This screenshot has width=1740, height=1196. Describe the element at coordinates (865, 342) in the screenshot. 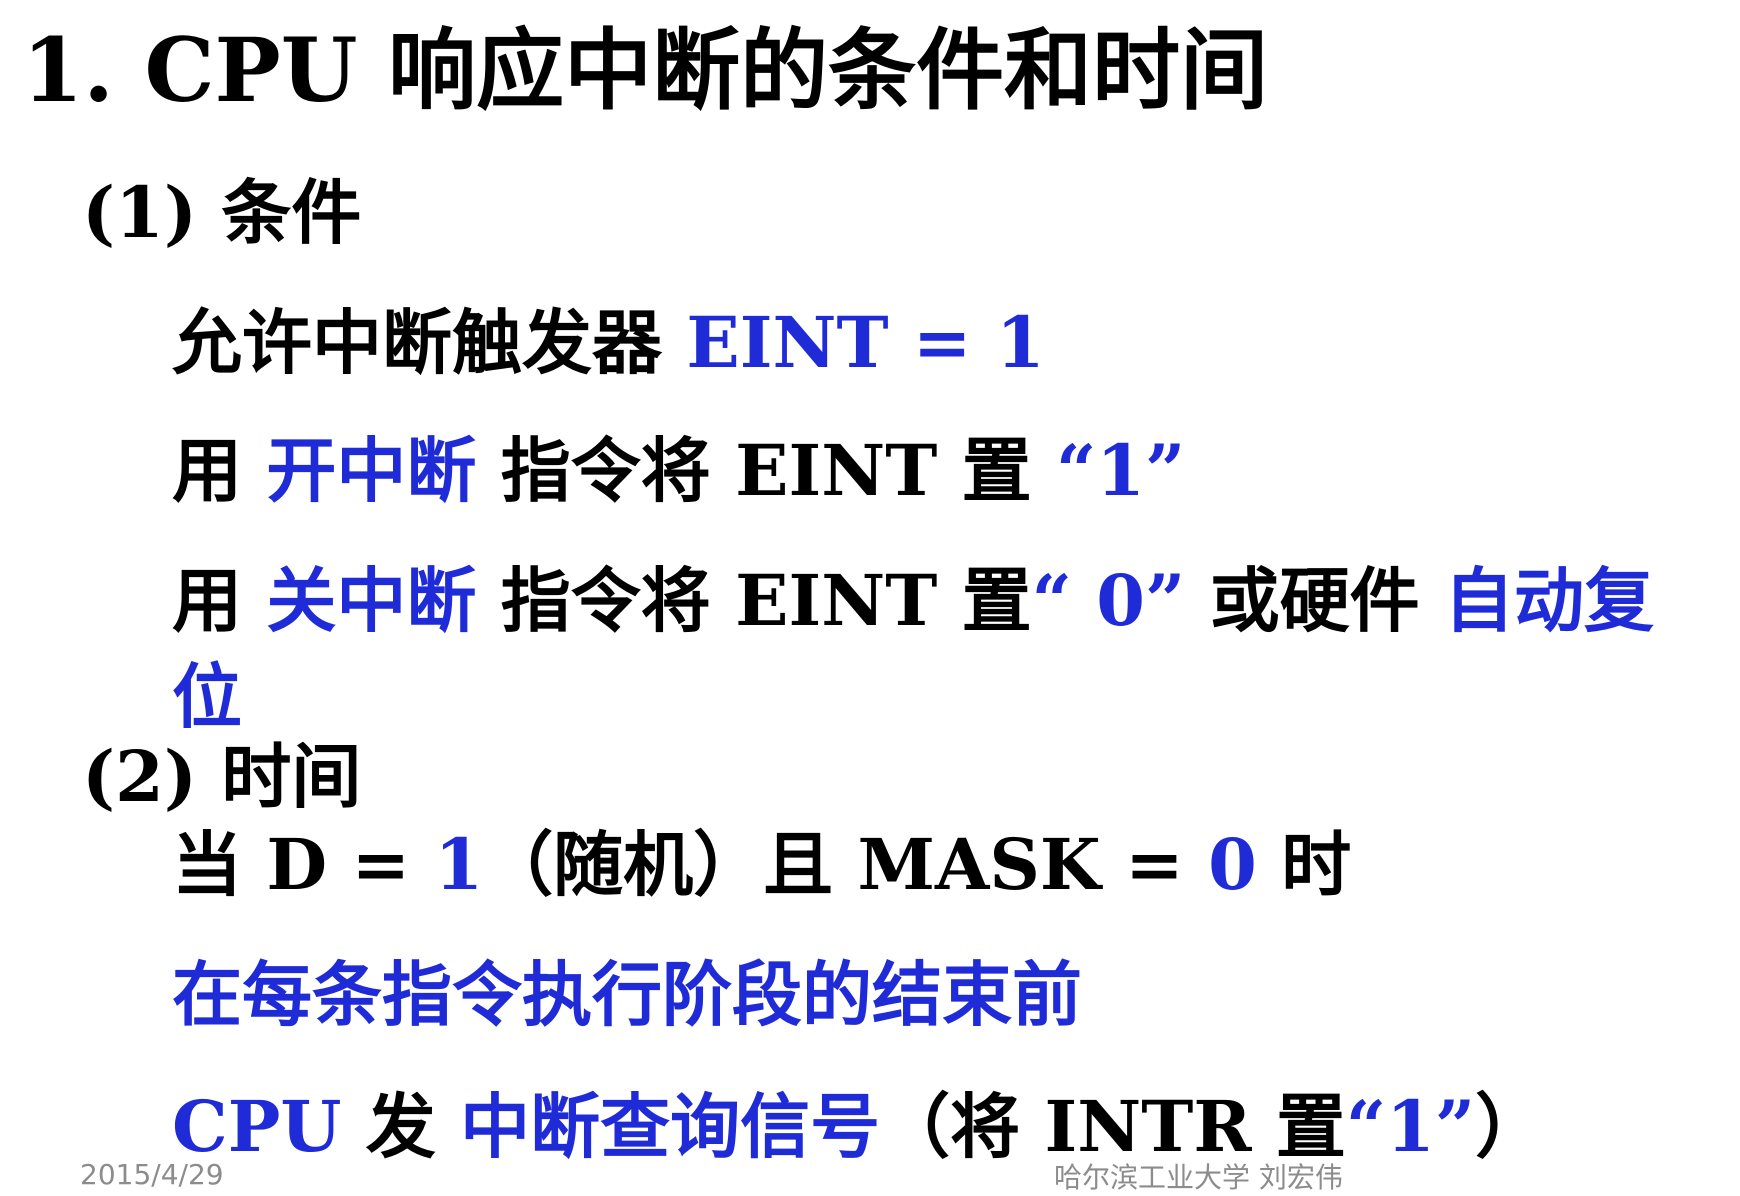

I see `condition-eint-value: EINT = 1` at that location.